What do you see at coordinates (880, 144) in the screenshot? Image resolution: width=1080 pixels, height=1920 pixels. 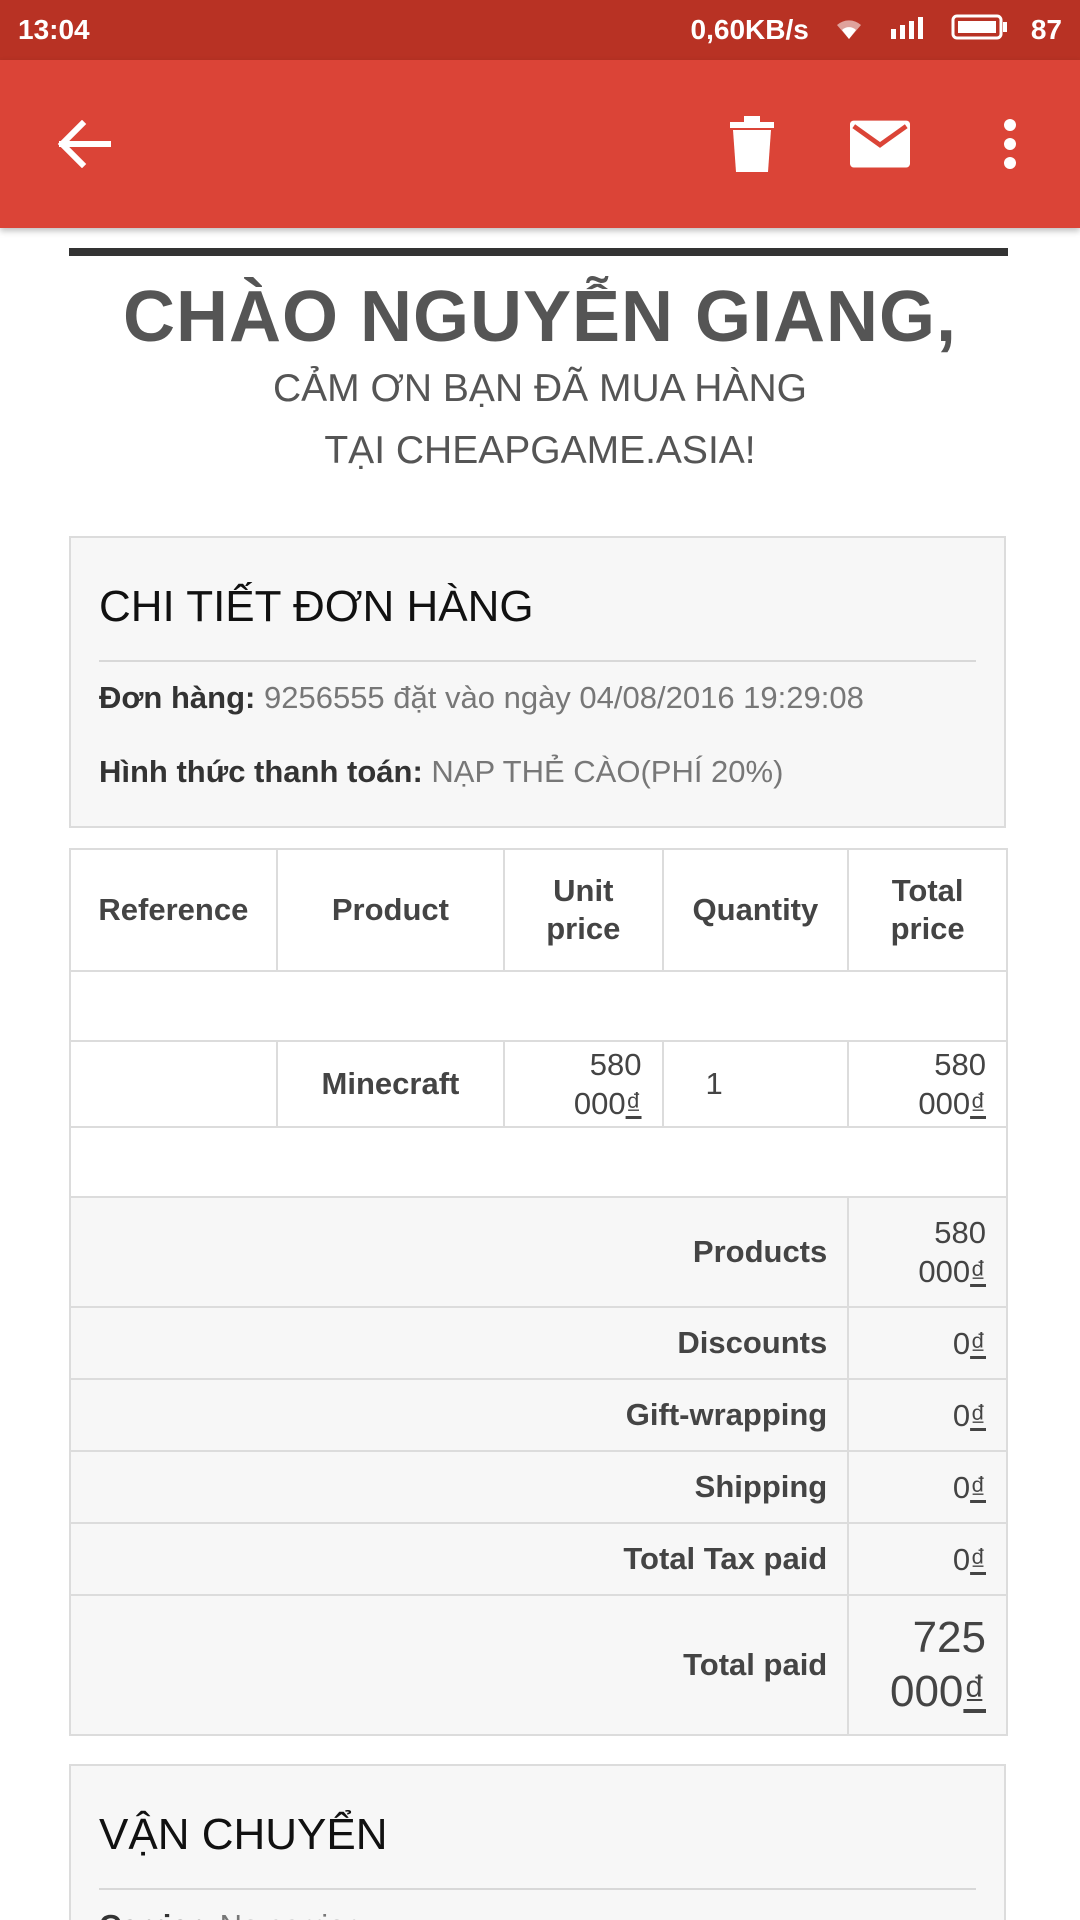 I see `mail-icon` at bounding box center [880, 144].